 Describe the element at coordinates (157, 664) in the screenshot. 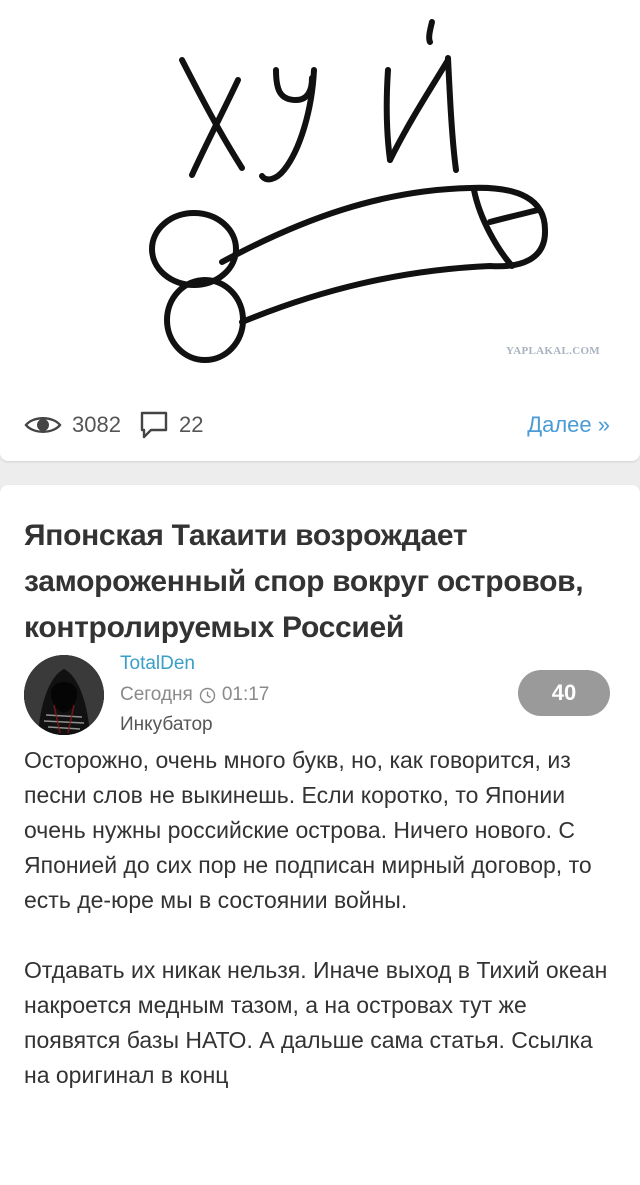

I see `author-name: TotalDen` at that location.